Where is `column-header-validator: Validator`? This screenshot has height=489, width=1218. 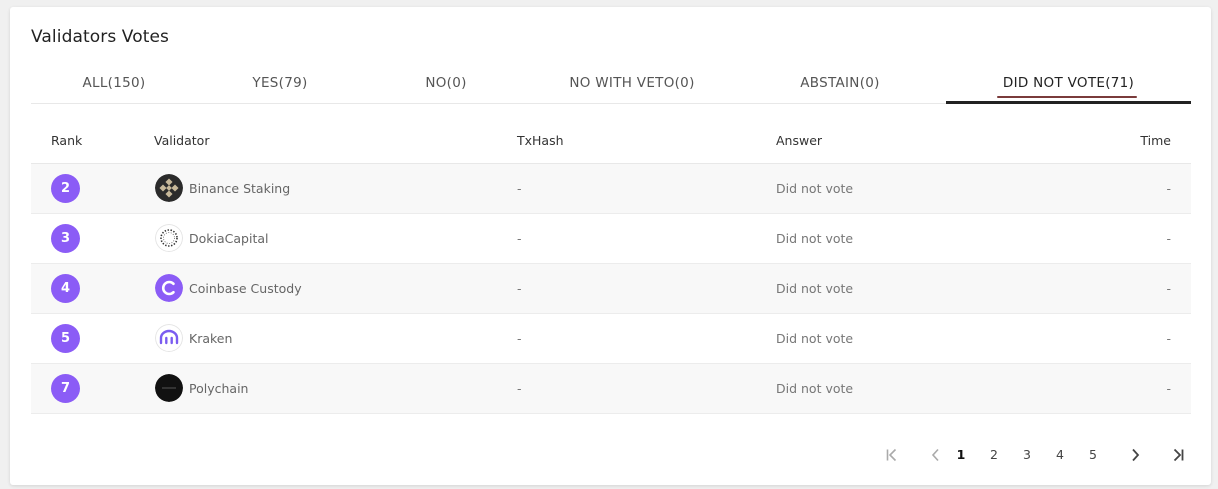 column-header-validator: Validator is located at coordinates (182, 140).